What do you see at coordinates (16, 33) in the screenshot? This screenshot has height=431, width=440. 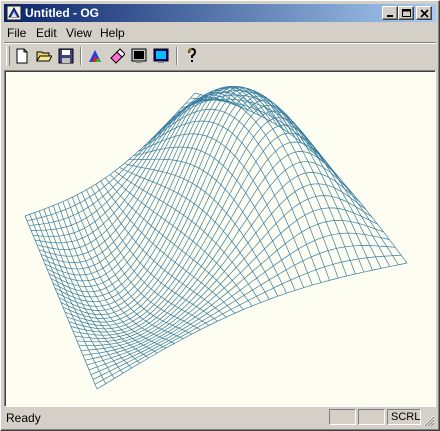 I see `menu-file: File` at bounding box center [16, 33].